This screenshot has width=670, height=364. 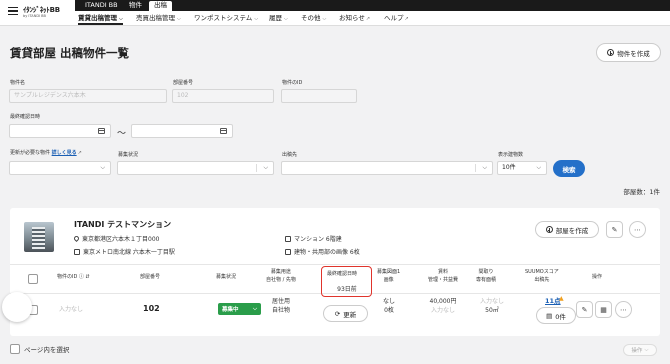 I want to click on menu-sales-publish: 売買出稿管理 ⌵, so click(x=158, y=19).